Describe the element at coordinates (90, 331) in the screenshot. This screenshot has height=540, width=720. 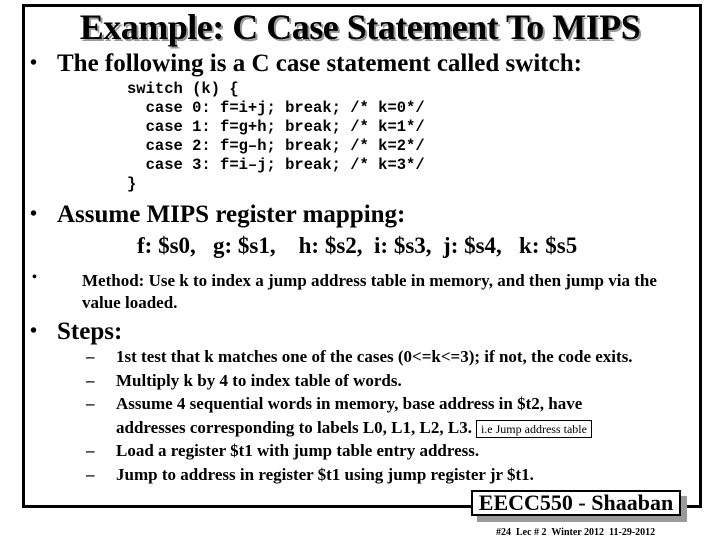
I see `steps-heading: Steps:` at that location.